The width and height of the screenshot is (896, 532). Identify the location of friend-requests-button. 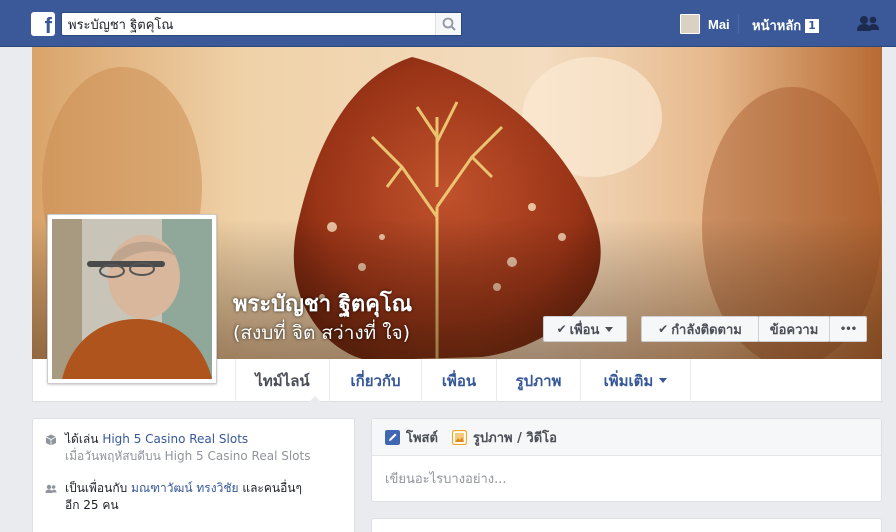
(868, 26).